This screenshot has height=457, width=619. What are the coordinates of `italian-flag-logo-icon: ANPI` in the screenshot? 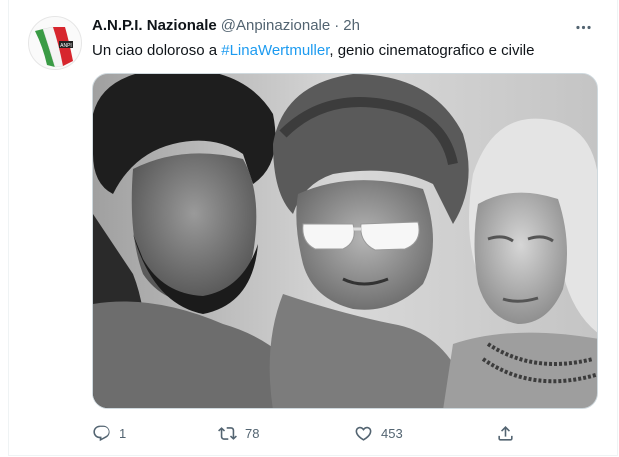 It's located at (55, 43).